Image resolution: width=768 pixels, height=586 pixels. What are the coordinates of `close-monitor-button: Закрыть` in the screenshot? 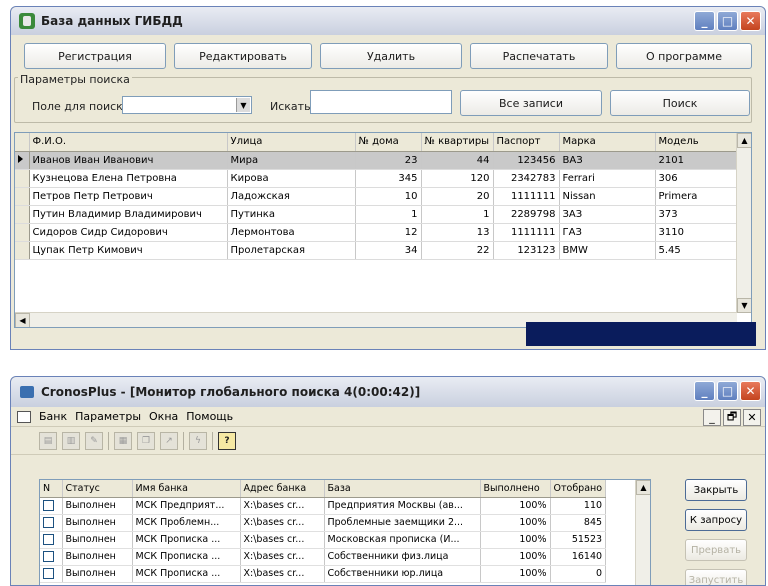 It's located at (716, 490).